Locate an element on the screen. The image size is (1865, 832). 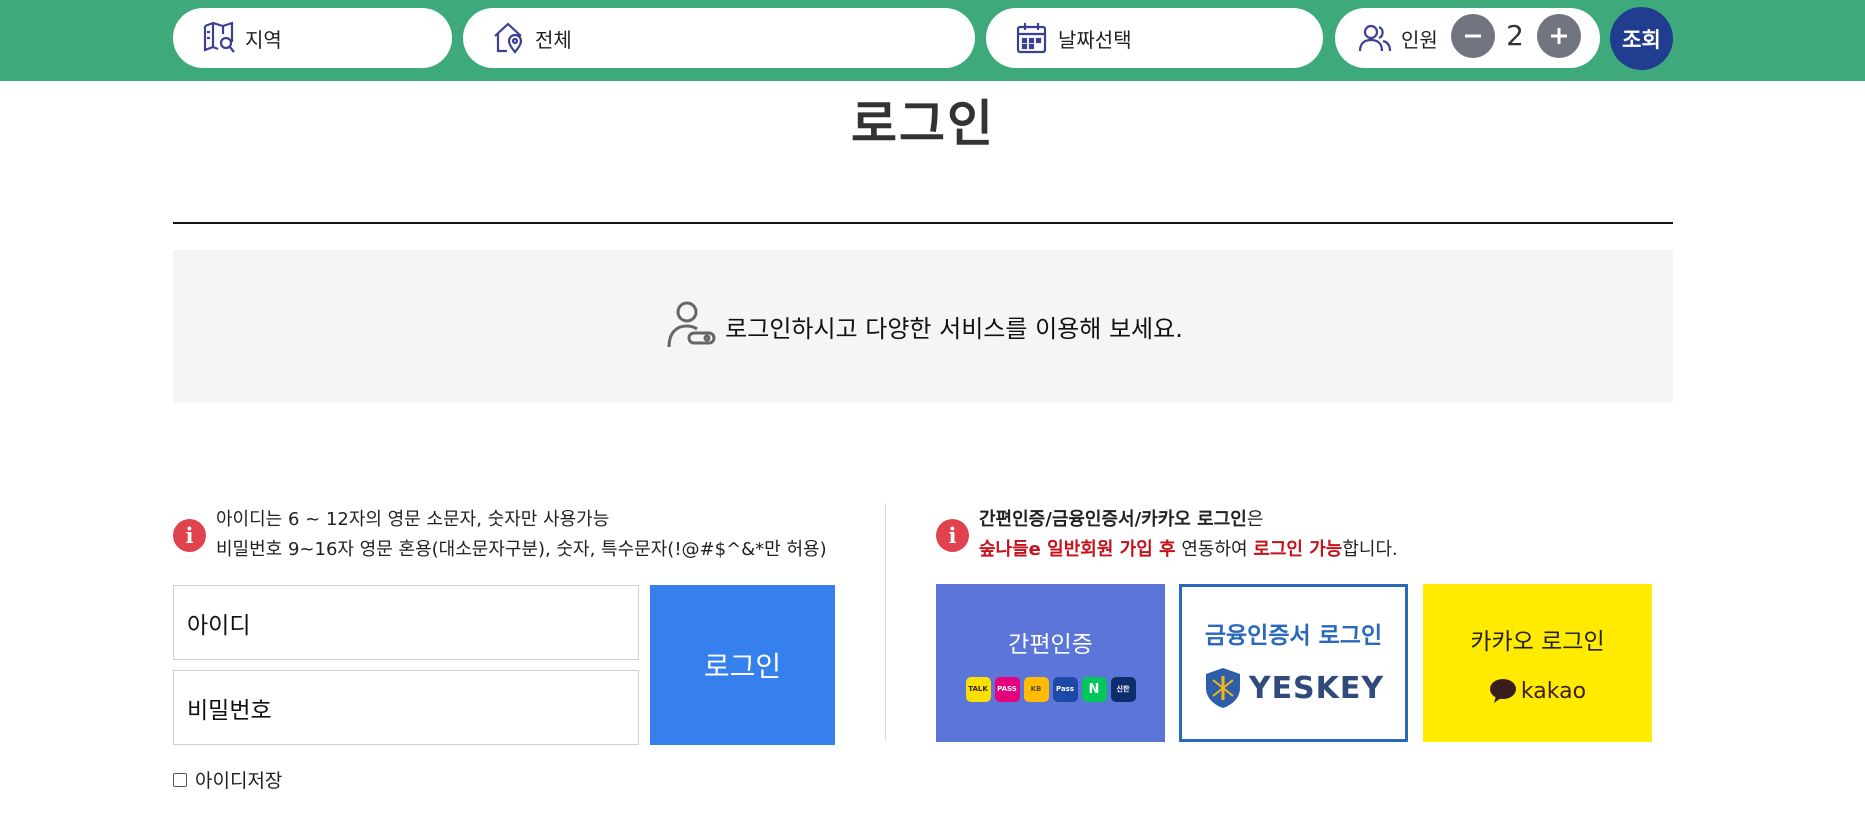
decrease-people-button is located at coordinates (1473, 36).